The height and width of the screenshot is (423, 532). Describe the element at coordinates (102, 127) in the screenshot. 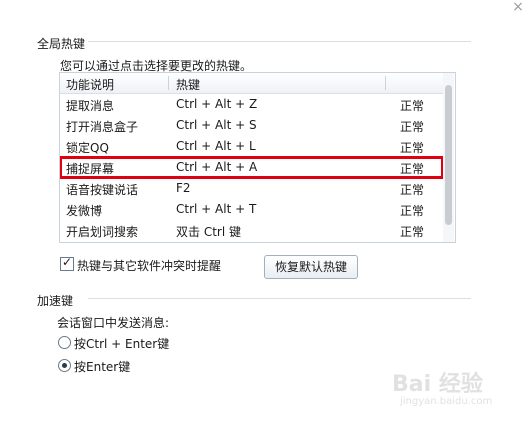

I see `row-function: 打开消息盒子` at that location.